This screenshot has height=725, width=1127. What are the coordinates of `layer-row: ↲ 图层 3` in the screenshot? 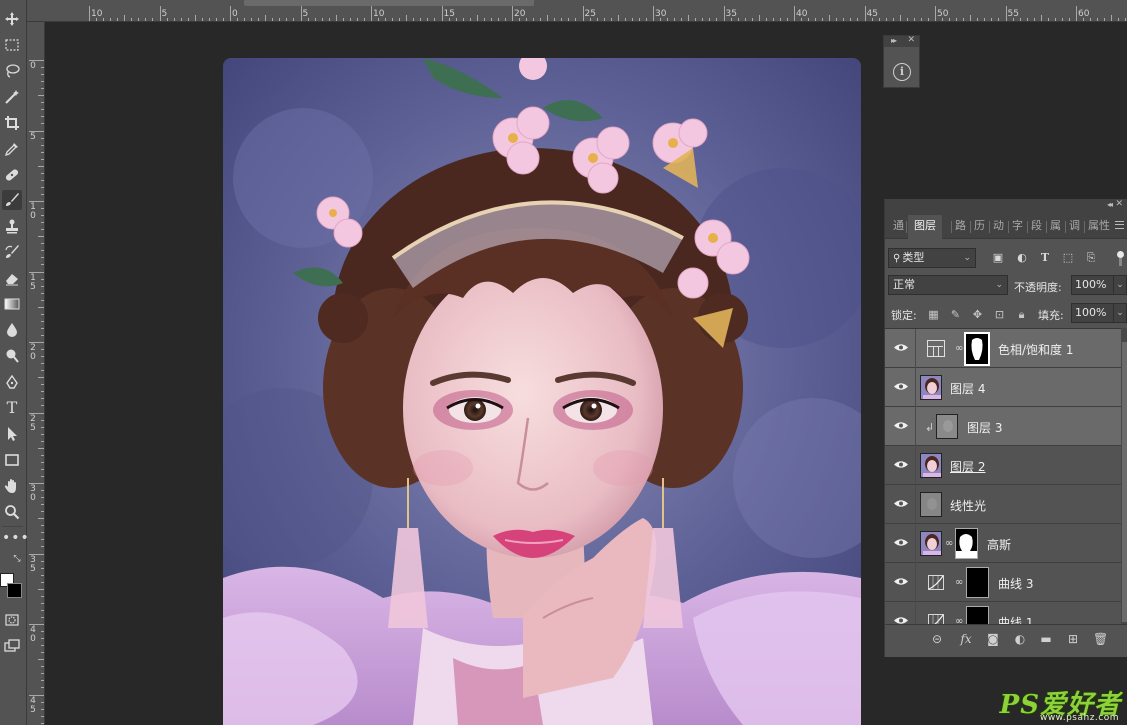 It's located at (1003, 426).